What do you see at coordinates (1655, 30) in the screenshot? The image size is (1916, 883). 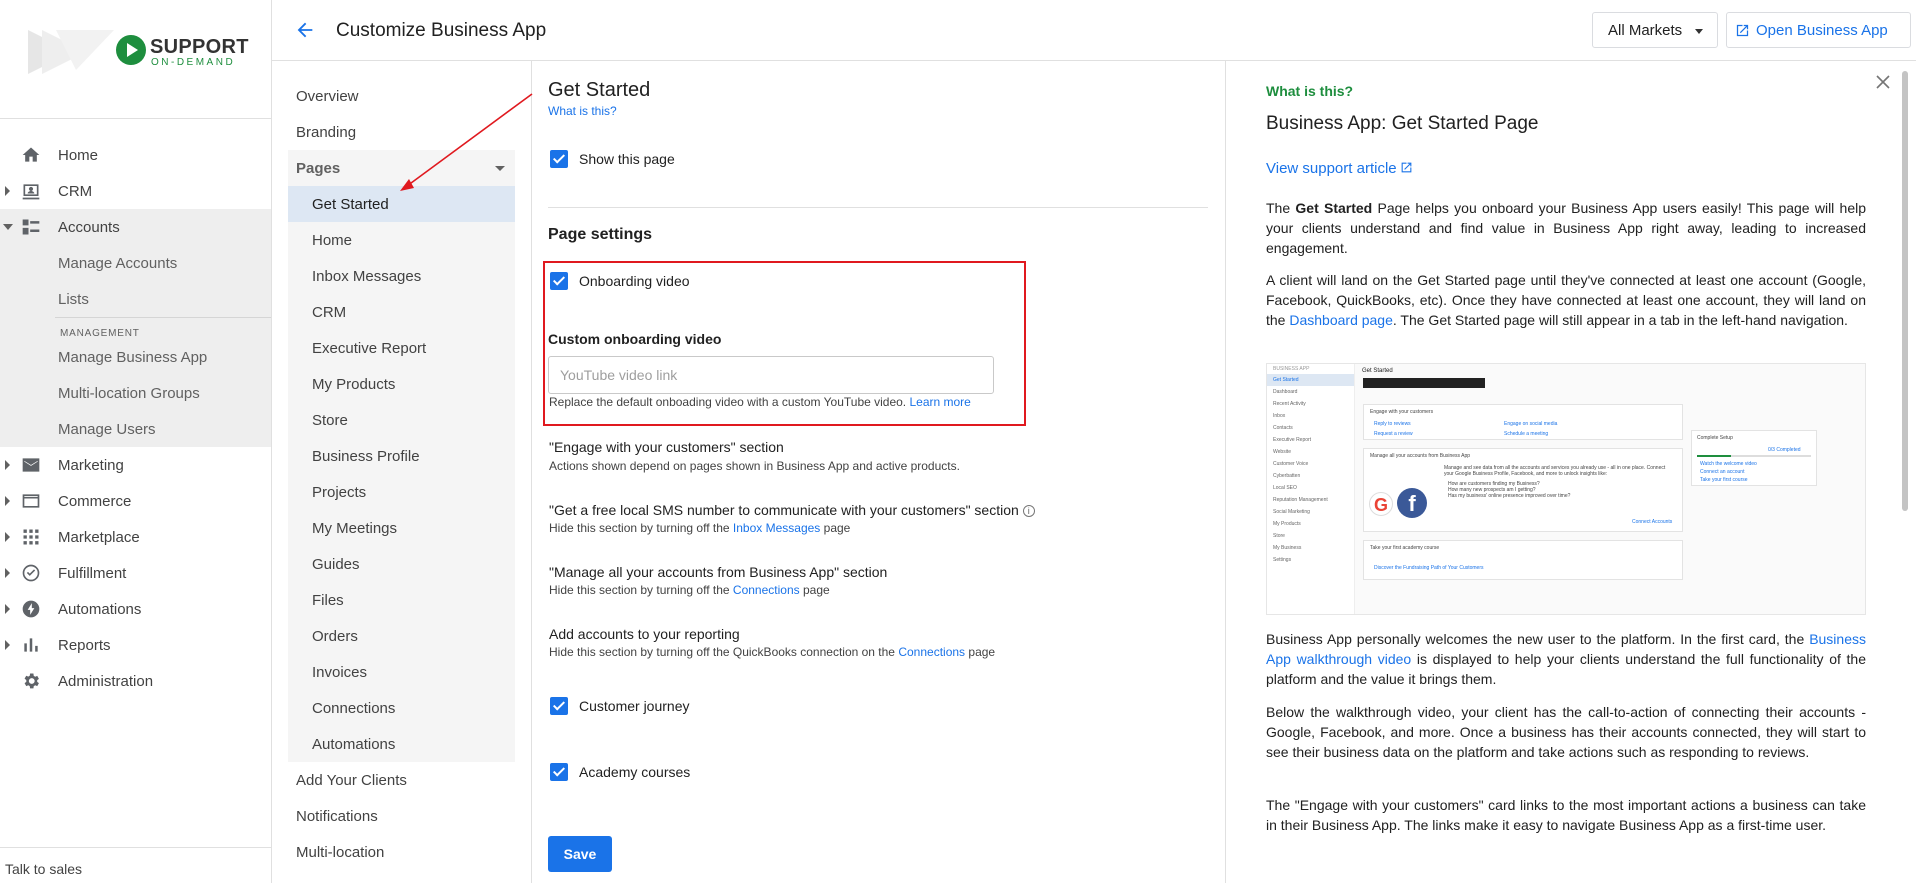 I see `market-select: All Markets` at bounding box center [1655, 30].